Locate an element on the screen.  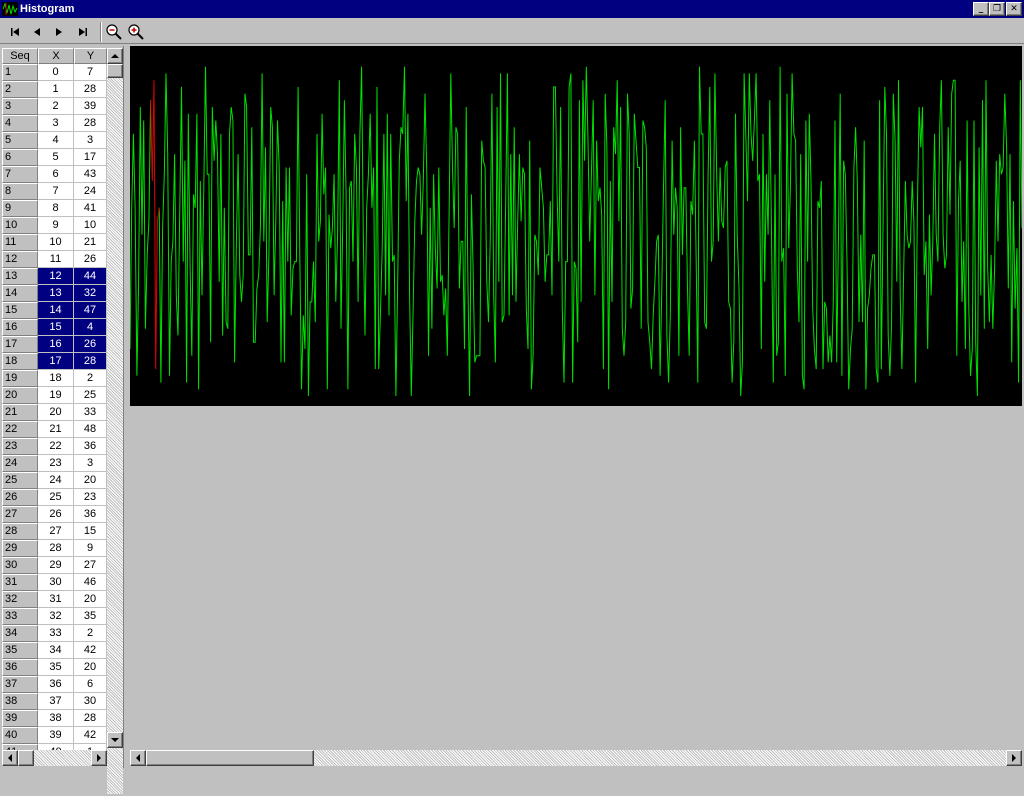
y-cell: 20 is located at coordinates (90, 599).